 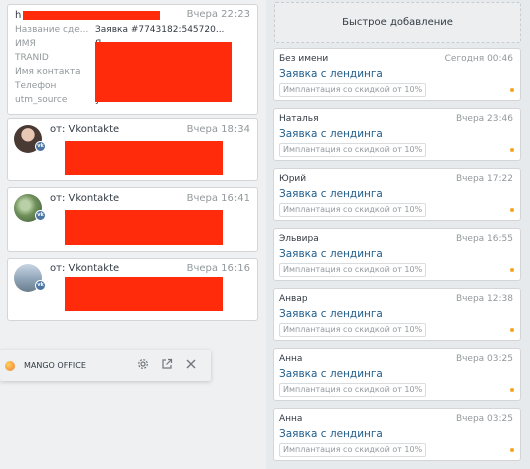 What do you see at coordinates (32, 58) in the screenshot?
I see `field-label: TRANID` at bounding box center [32, 58].